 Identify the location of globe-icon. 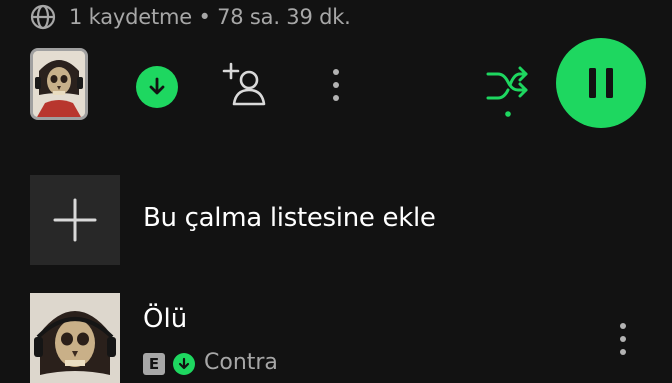
(43, 17).